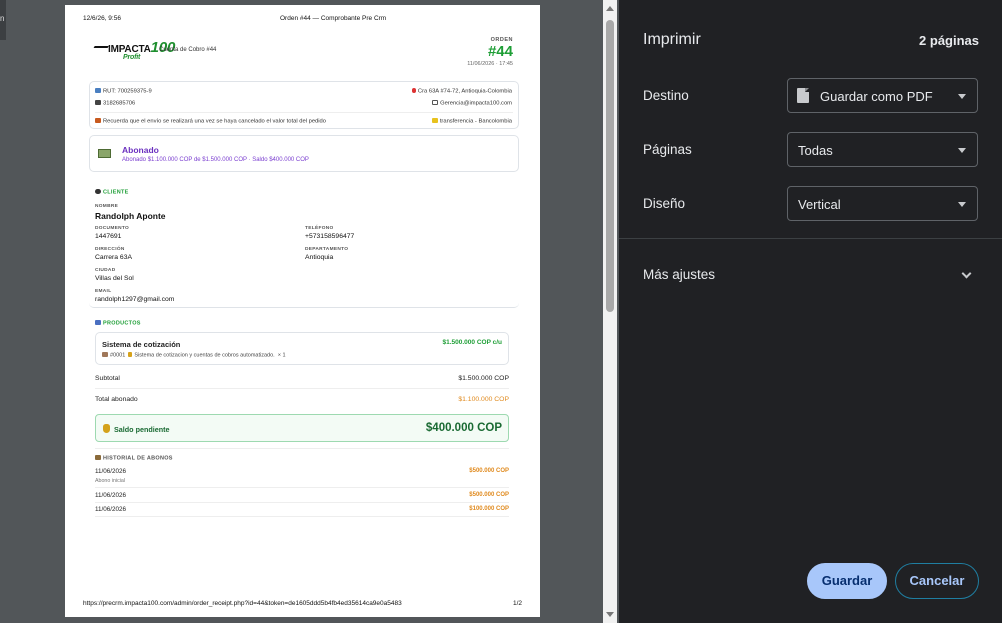 The image size is (1002, 623). What do you see at coordinates (475, 121) in the screenshot?
I see `payment-method: transferencia - Bancolombia` at bounding box center [475, 121].